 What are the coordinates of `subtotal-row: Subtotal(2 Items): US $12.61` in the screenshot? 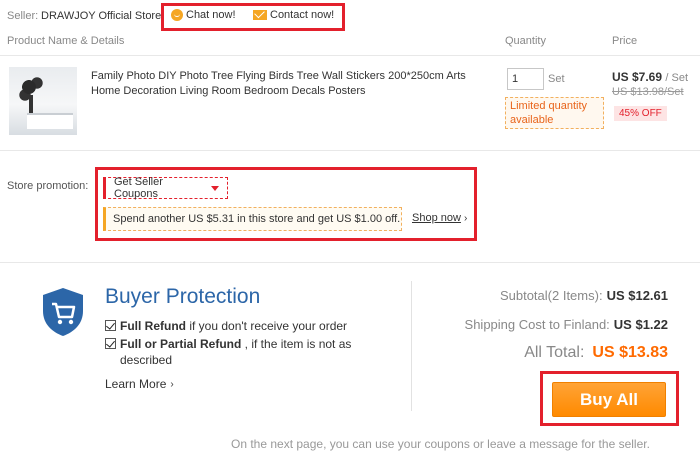 It's located at (584, 295).